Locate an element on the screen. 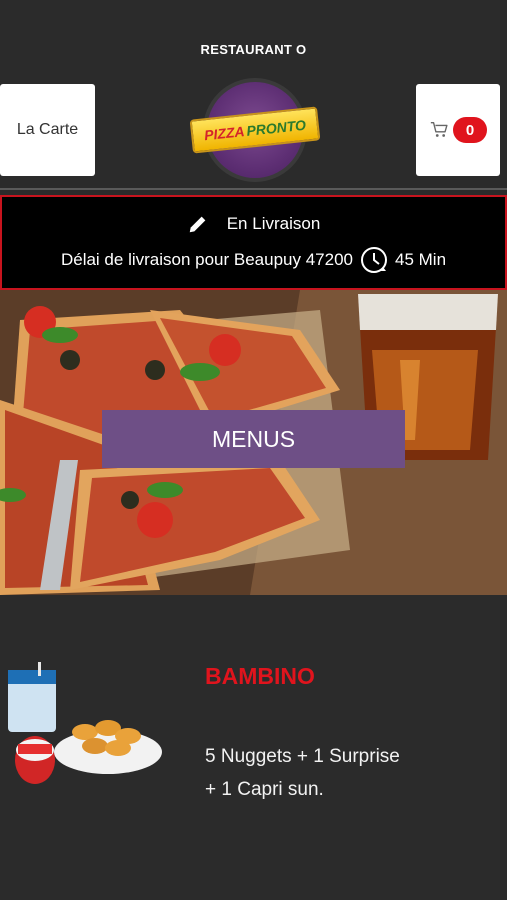  logo-word-pizza: PIZZA is located at coordinates (224, 133).